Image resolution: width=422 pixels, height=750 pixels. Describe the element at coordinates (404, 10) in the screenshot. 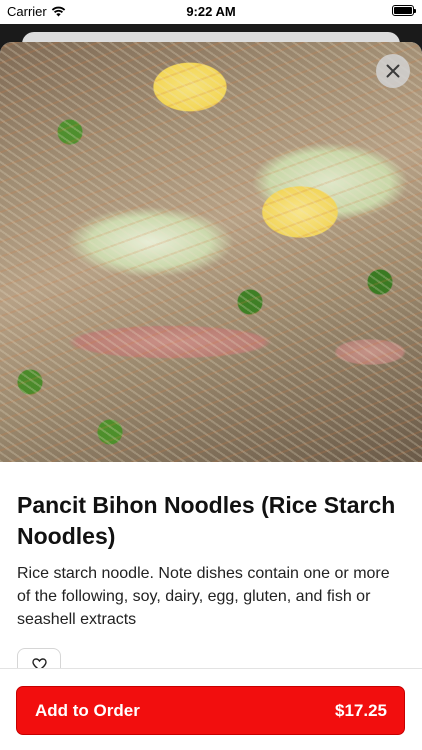

I see `battery-icon` at that location.